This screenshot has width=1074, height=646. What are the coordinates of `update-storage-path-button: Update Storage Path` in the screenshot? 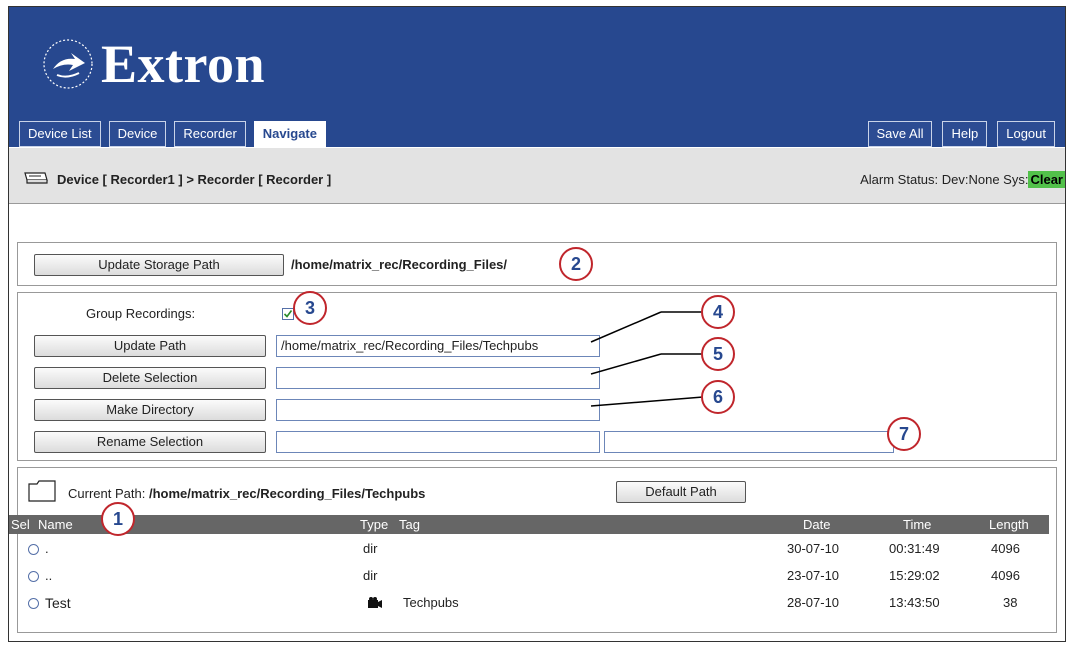 It's located at (159, 265).